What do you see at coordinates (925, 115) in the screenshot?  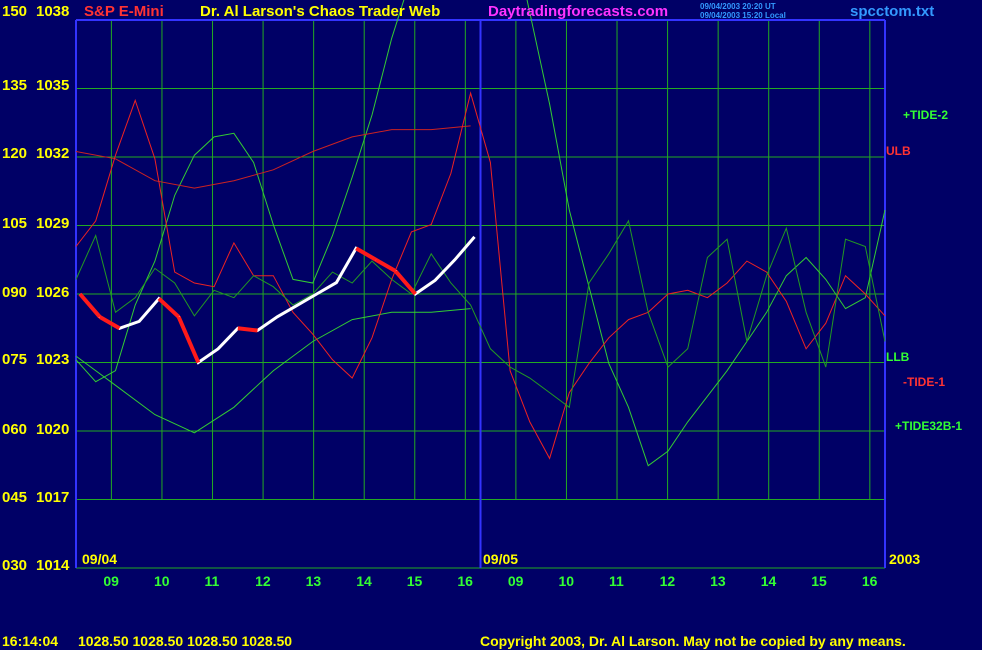 I see `label-tide2: +TIDE-2` at bounding box center [925, 115].